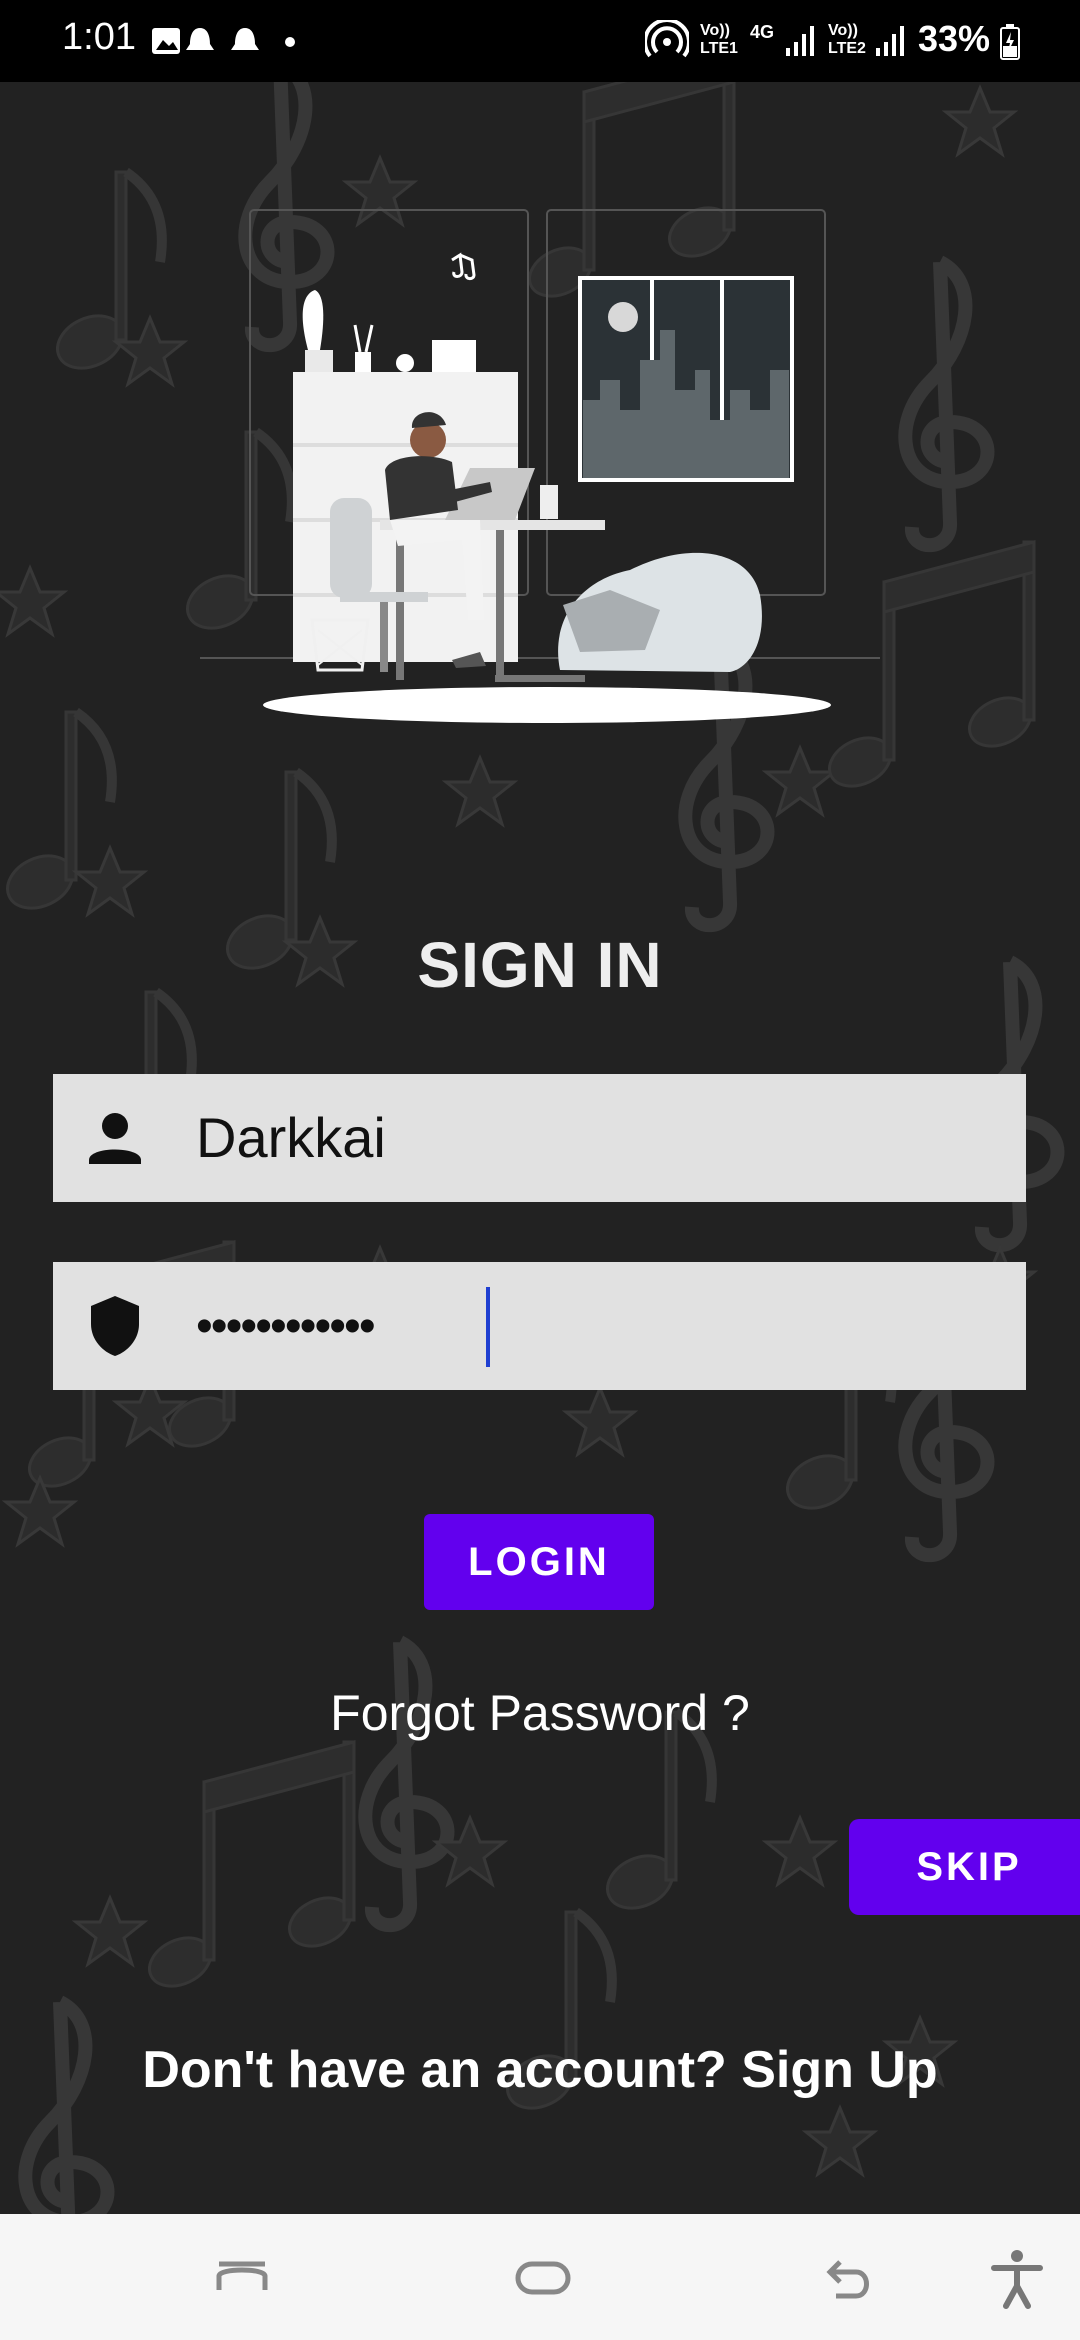 The width and height of the screenshot is (1080, 2340). I want to click on username-value: Darkkai, so click(291, 1138).